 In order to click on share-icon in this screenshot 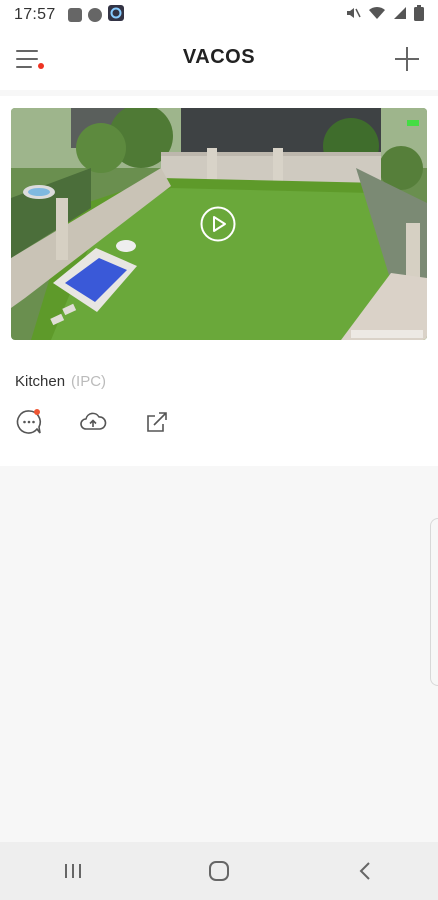, I will do `click(157, 422)`.